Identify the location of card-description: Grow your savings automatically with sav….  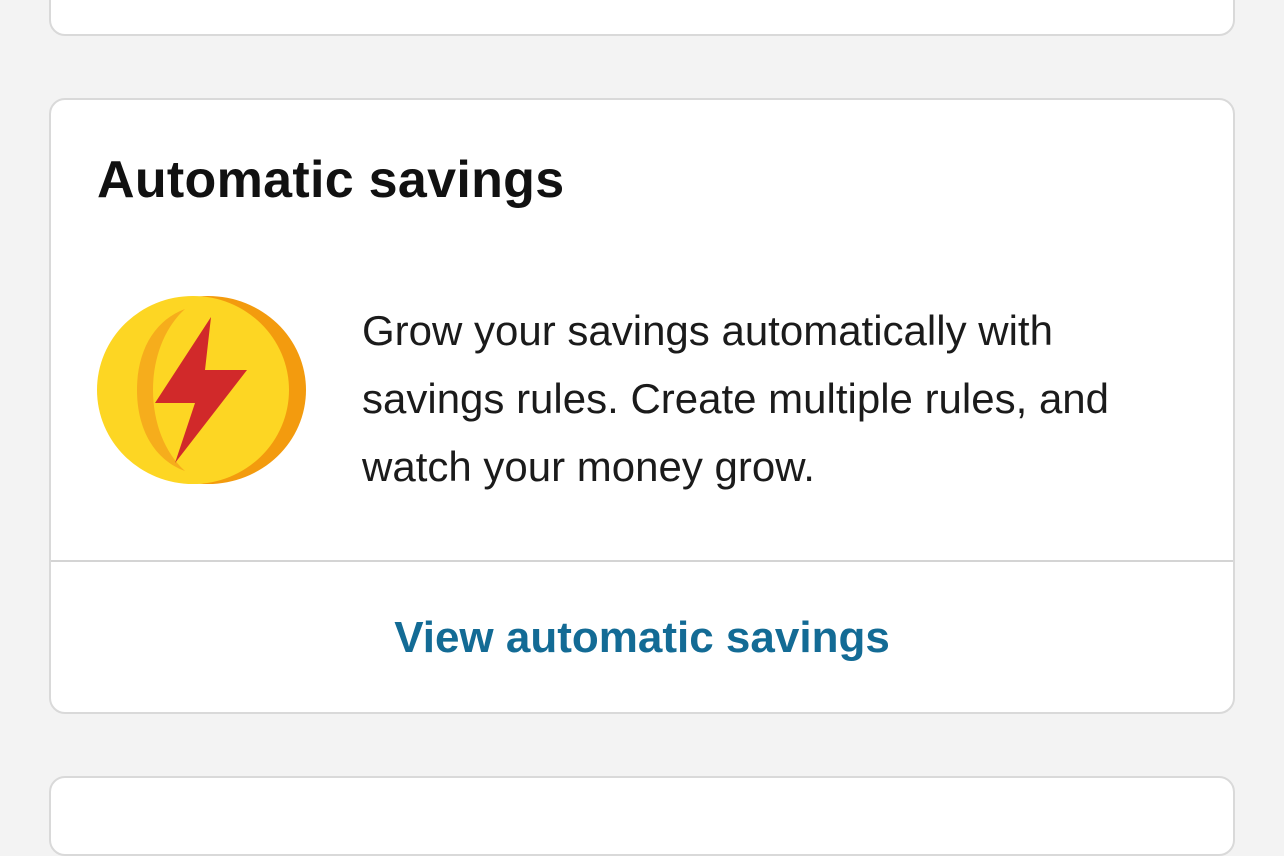
(736, 398).